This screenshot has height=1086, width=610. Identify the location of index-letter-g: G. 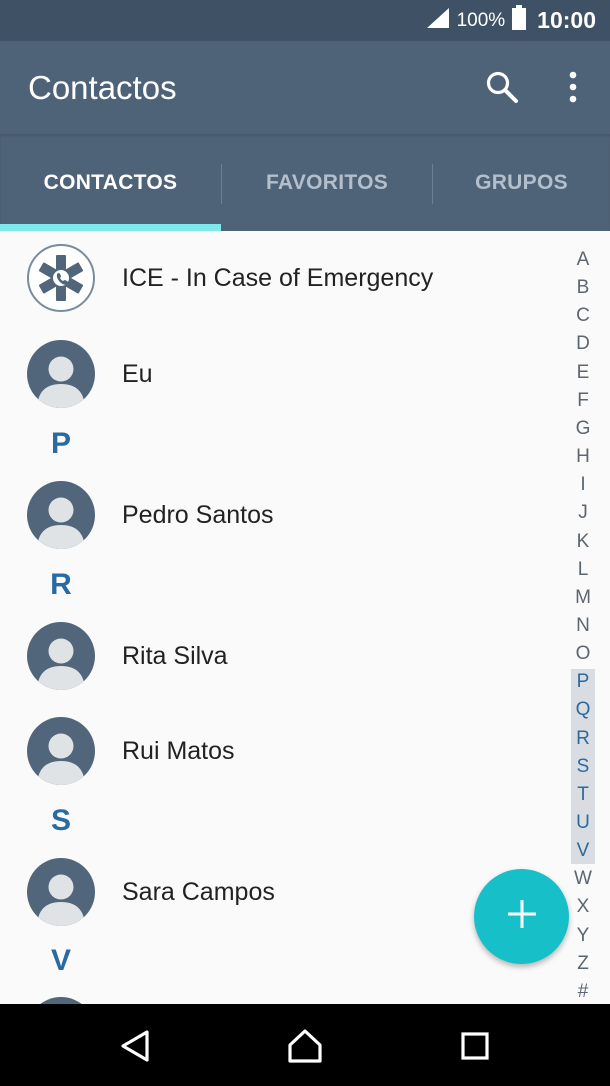
(583, 429).